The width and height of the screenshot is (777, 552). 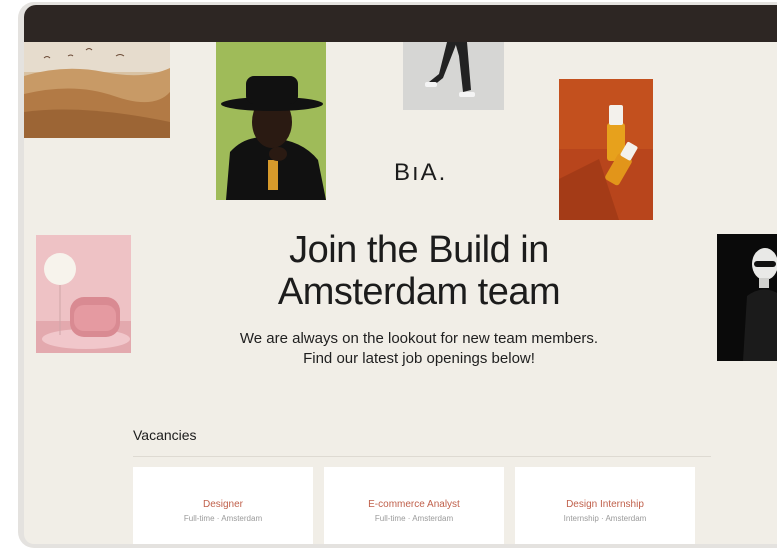 I want to click on job-card-ecommerce-analyst: E-commerce Analyst Full-time · Amsterdam, so click(x=414, y=505).